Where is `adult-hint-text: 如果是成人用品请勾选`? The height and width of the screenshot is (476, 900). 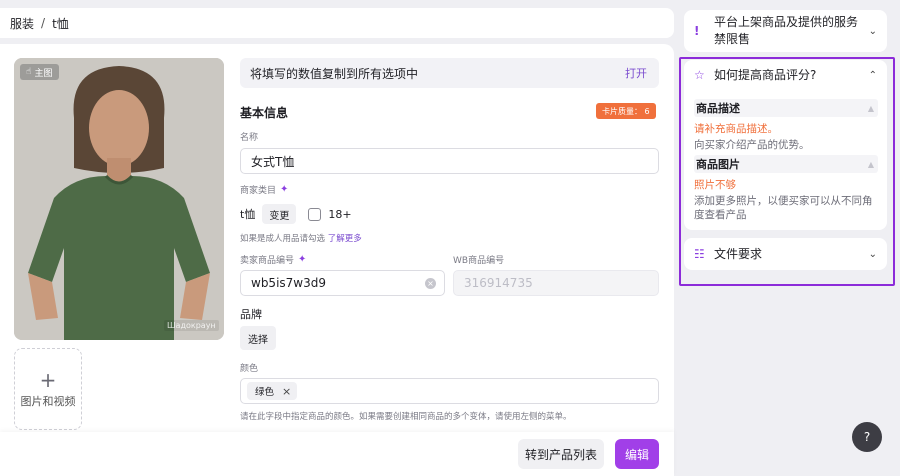
adult-hint-text: 如果是成人用品请勾选 is located at coordinates (283, 239).